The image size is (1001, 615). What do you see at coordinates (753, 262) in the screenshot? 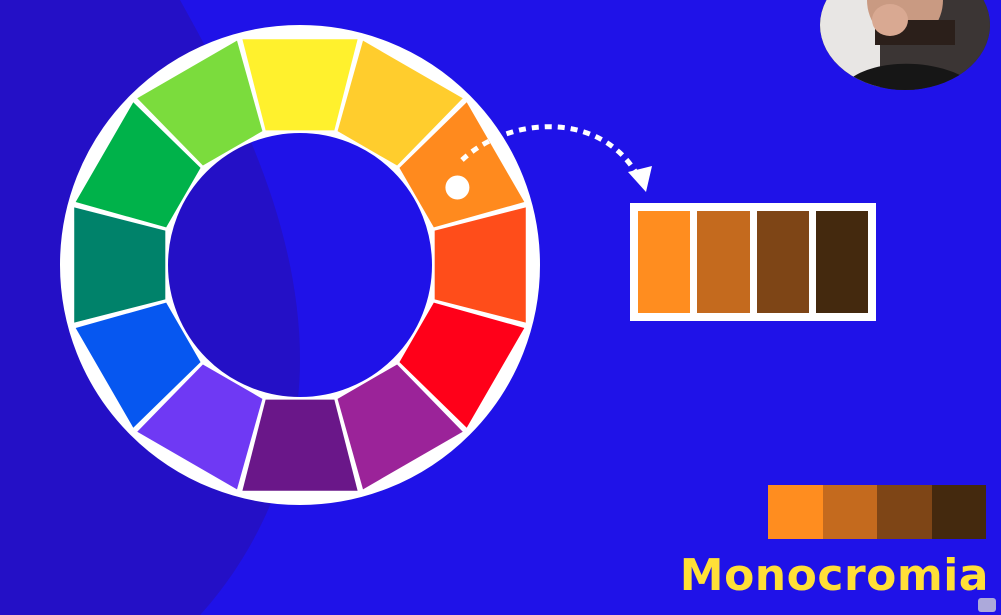
I see `monochrome-palette` at bounding box center [753, 262].